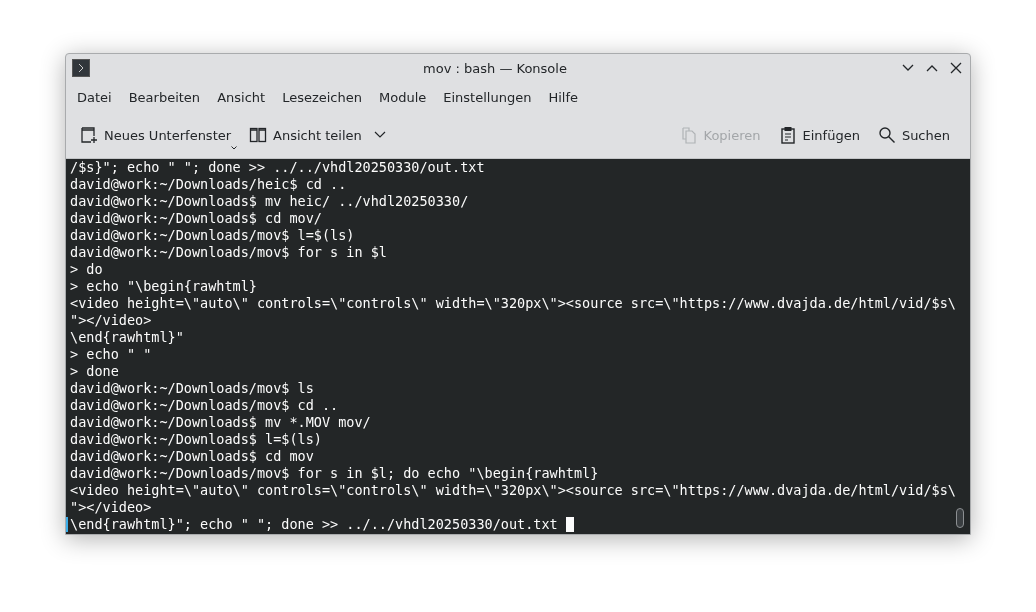  What do you see at coordinates (241, 97) in the screenshot?
I see `menu-item: Ansicht` at bounding box center [241, 97].